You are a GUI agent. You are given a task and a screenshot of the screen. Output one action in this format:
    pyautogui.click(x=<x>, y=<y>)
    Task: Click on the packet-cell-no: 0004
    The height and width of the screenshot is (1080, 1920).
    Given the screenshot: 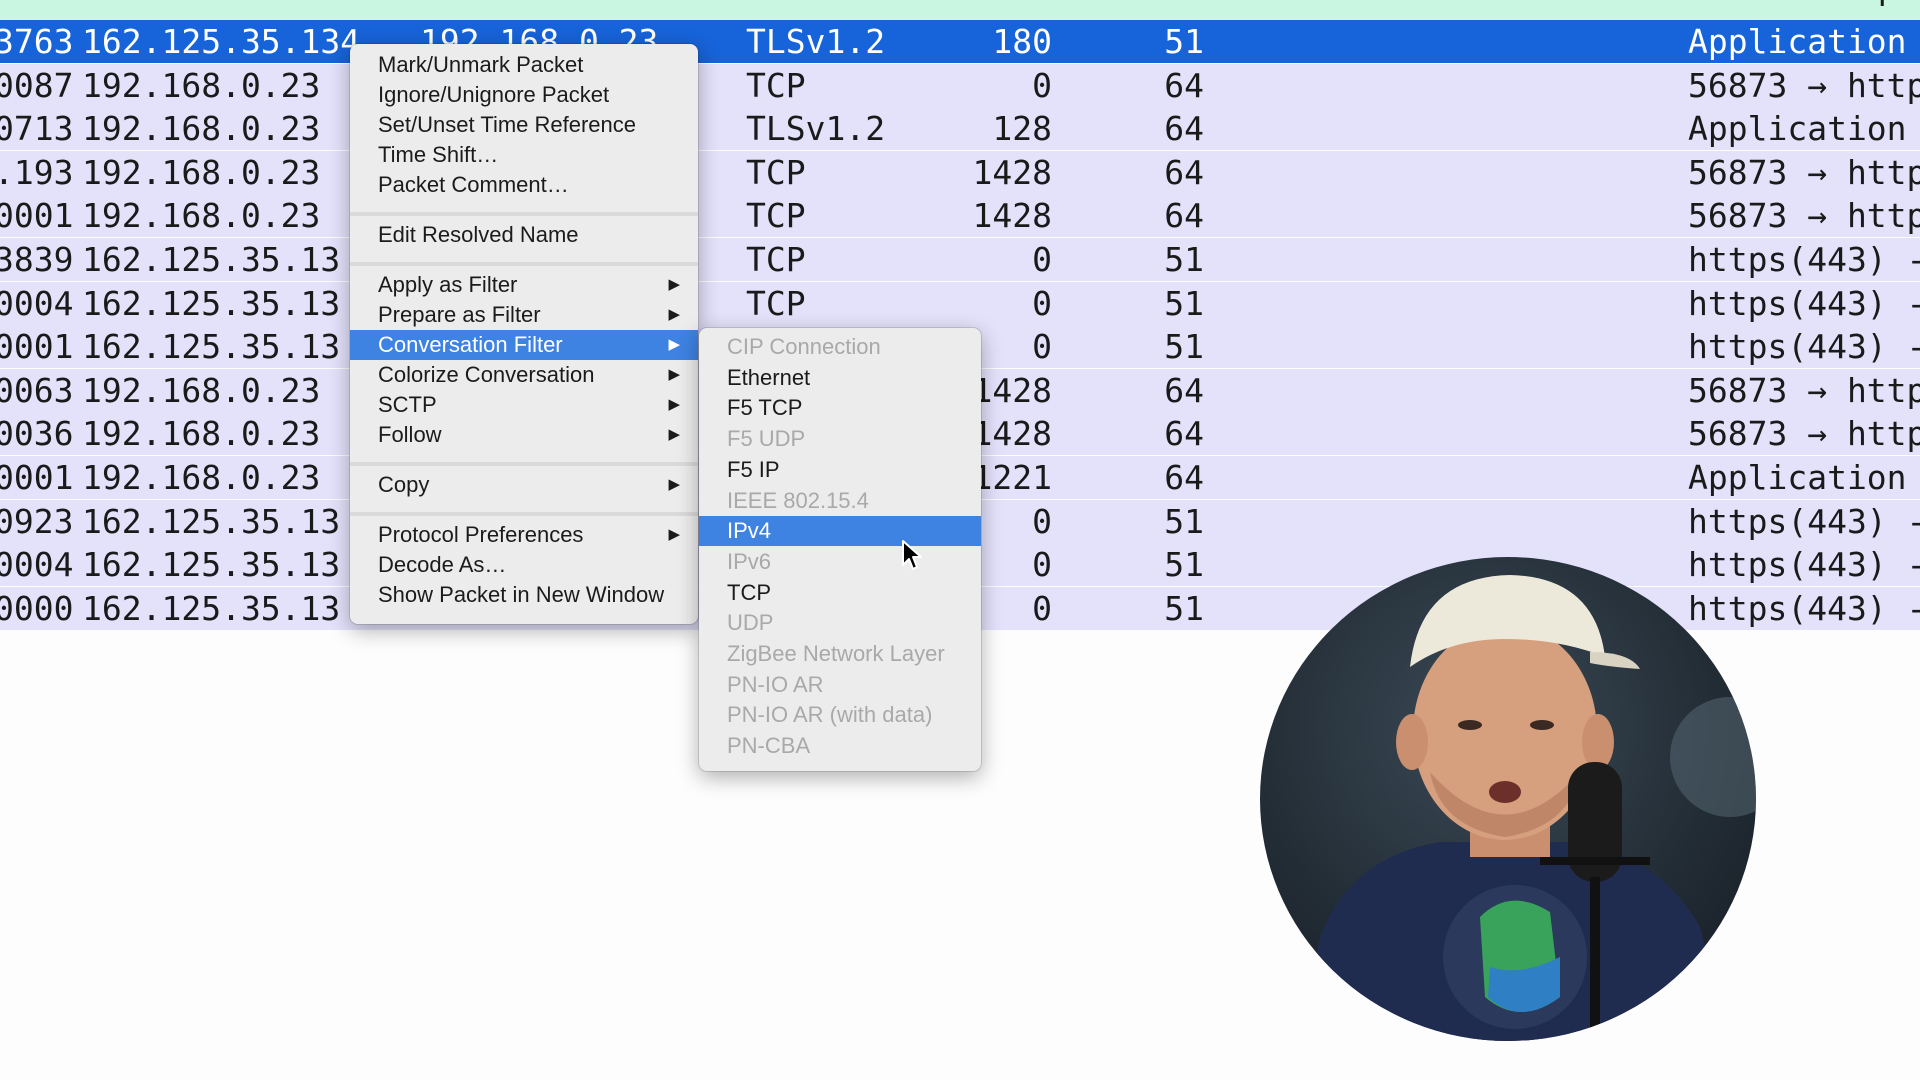 What is the action you would take?
    pyautogui.click(x=37, y=565)
    